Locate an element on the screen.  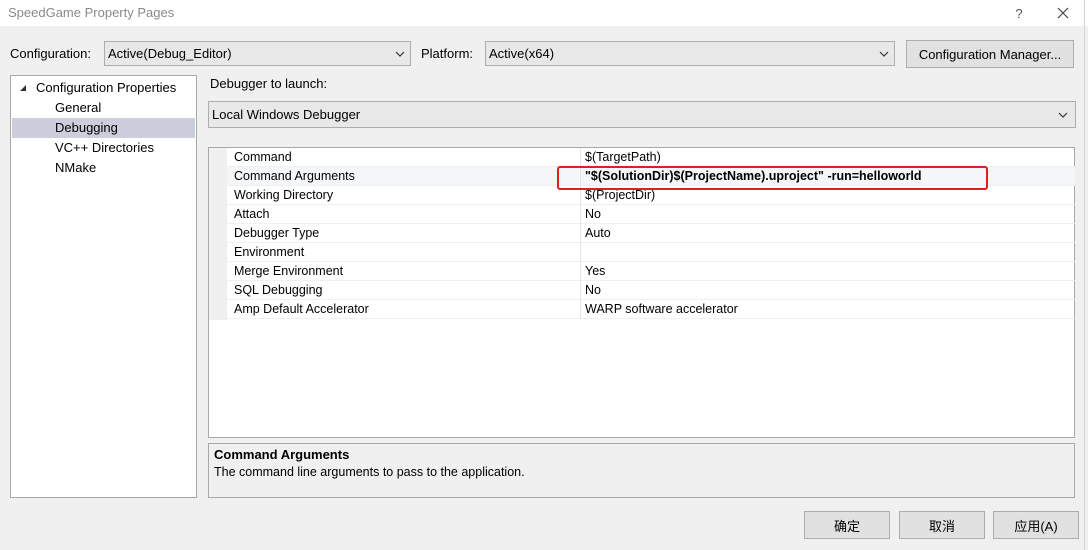
platform-dropdown: Active(x64) is located at coordinates (690, 53).